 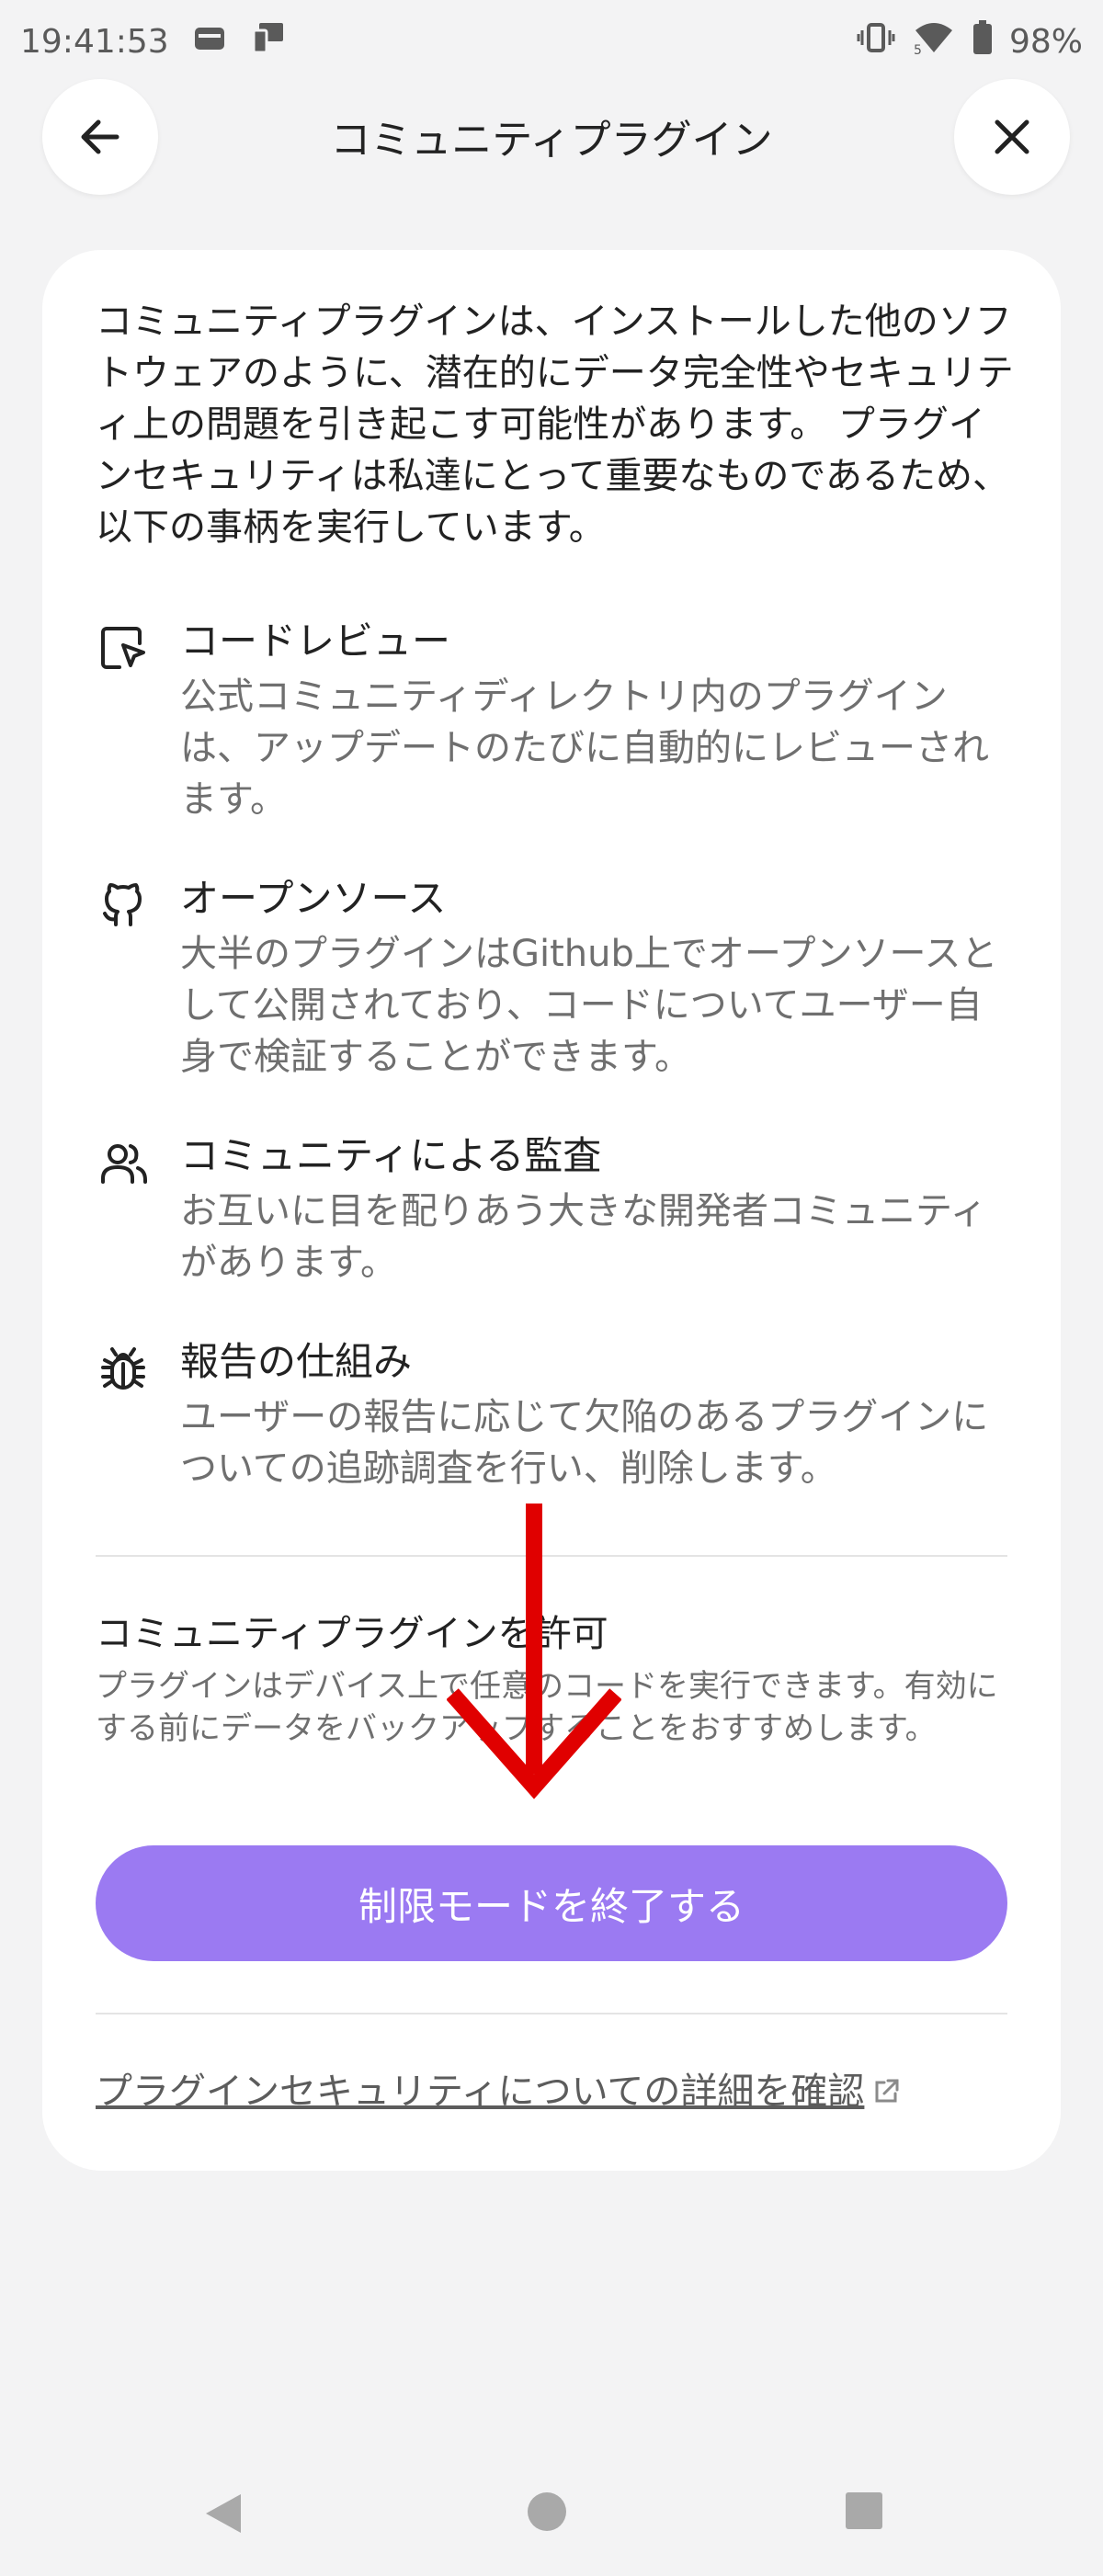 What do you see at coordinates (314, 898) in the screenshot?
I see `feature-title: オープンソース` at bounding box center [314, 898].